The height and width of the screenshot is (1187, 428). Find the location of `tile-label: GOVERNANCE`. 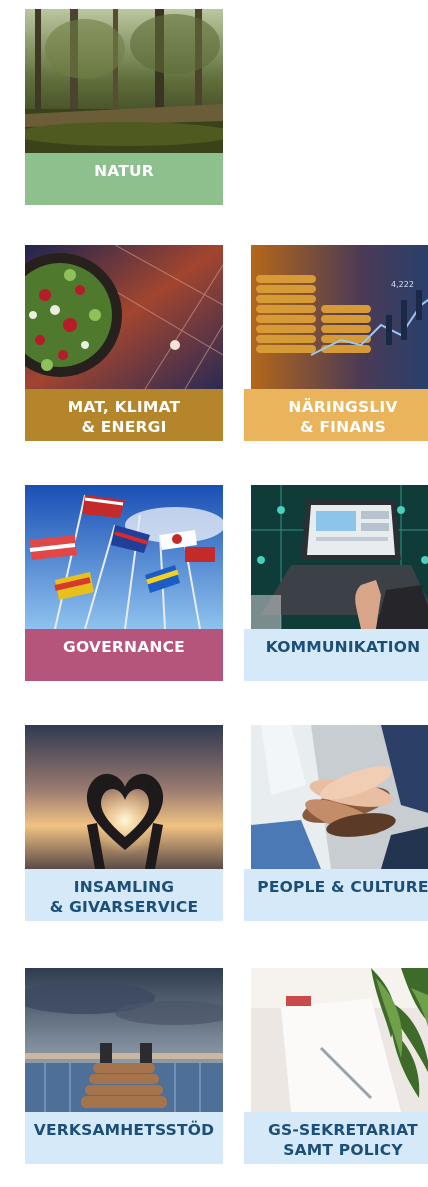

tile-label: GOVERNANCE is located at coordinates (124, 655).